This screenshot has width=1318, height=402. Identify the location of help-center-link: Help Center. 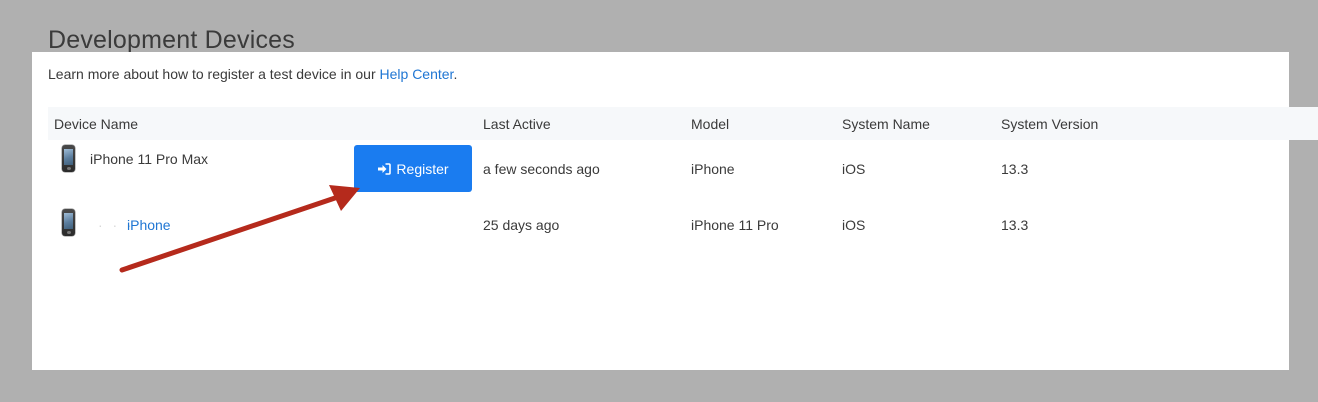
(417, 74).